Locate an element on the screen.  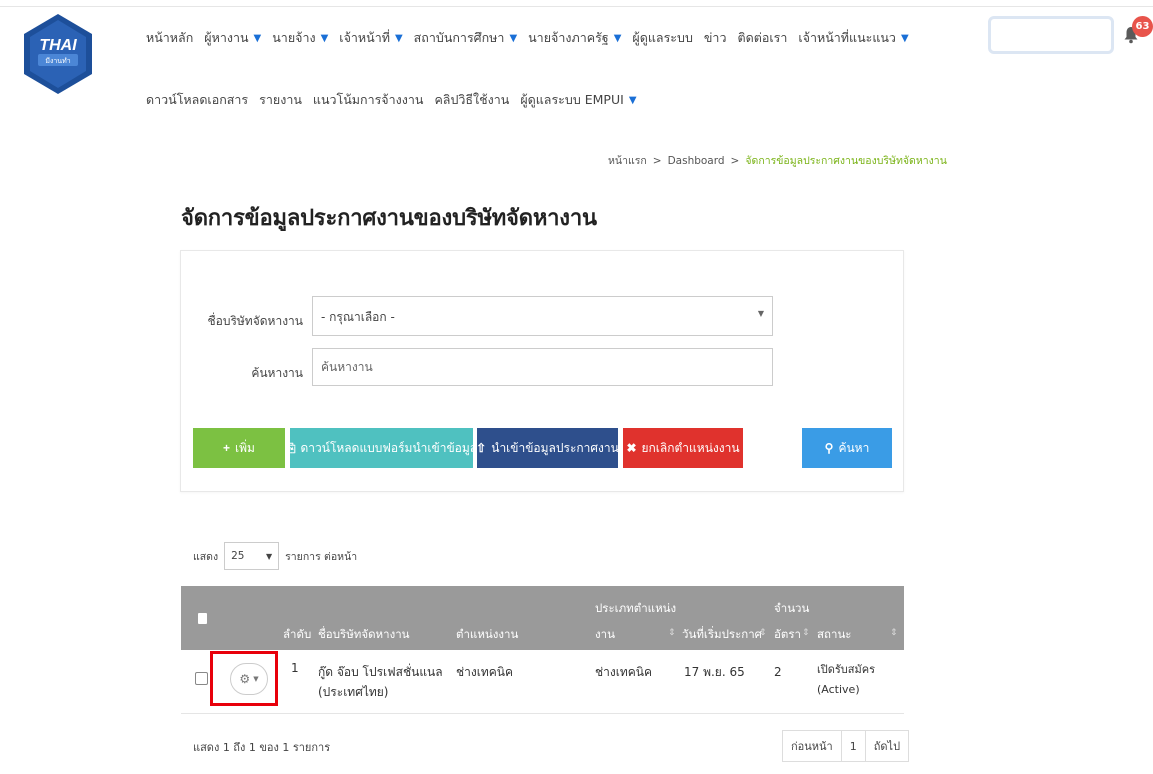
header-search-box is located at coordinates (1051, 35).